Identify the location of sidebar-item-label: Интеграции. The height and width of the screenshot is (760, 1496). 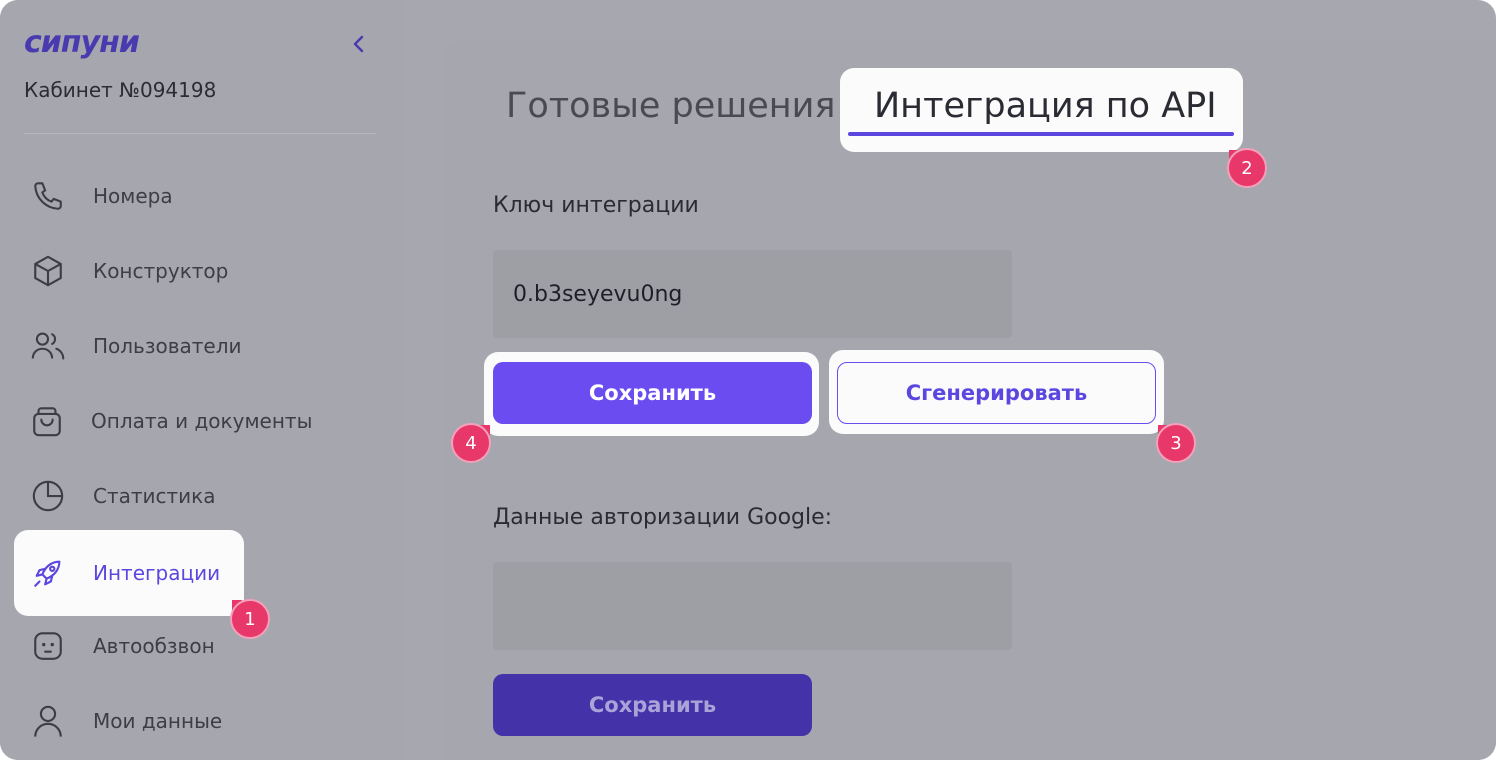
(157, 573).